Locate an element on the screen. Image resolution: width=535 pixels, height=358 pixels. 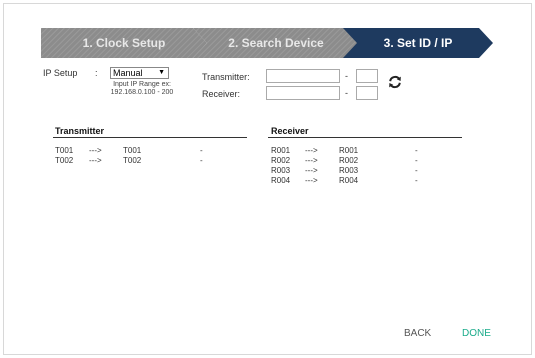
ip-range-hint: Input IP Range ex: 192.168.0.100 - 200 is located at coordinates (142, 89).